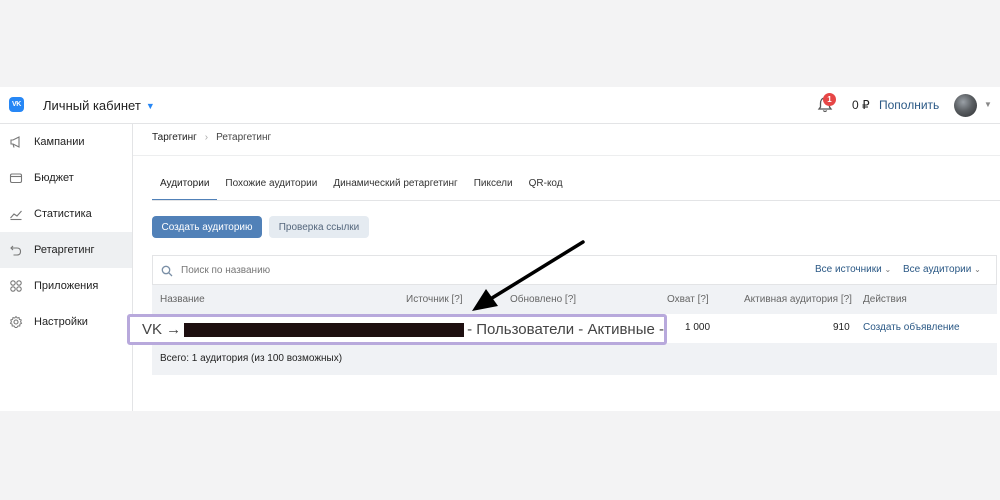  Describe the element at coordinates (211, 137) in the screenshot. I see `breadcrumb: Таргетинг › Ретаргетинг` at that location.